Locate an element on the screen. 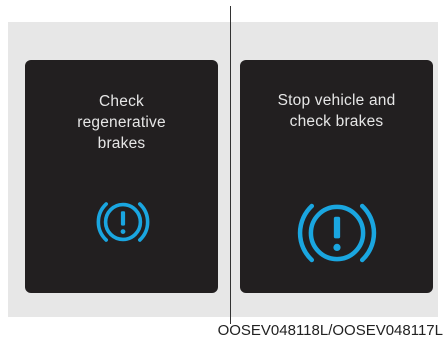 Image resolution: width=446 pixels, height=345 pixels. warning-message-regenerative-brakes: Check regenerative brakes is located at coordinates (121, 122).